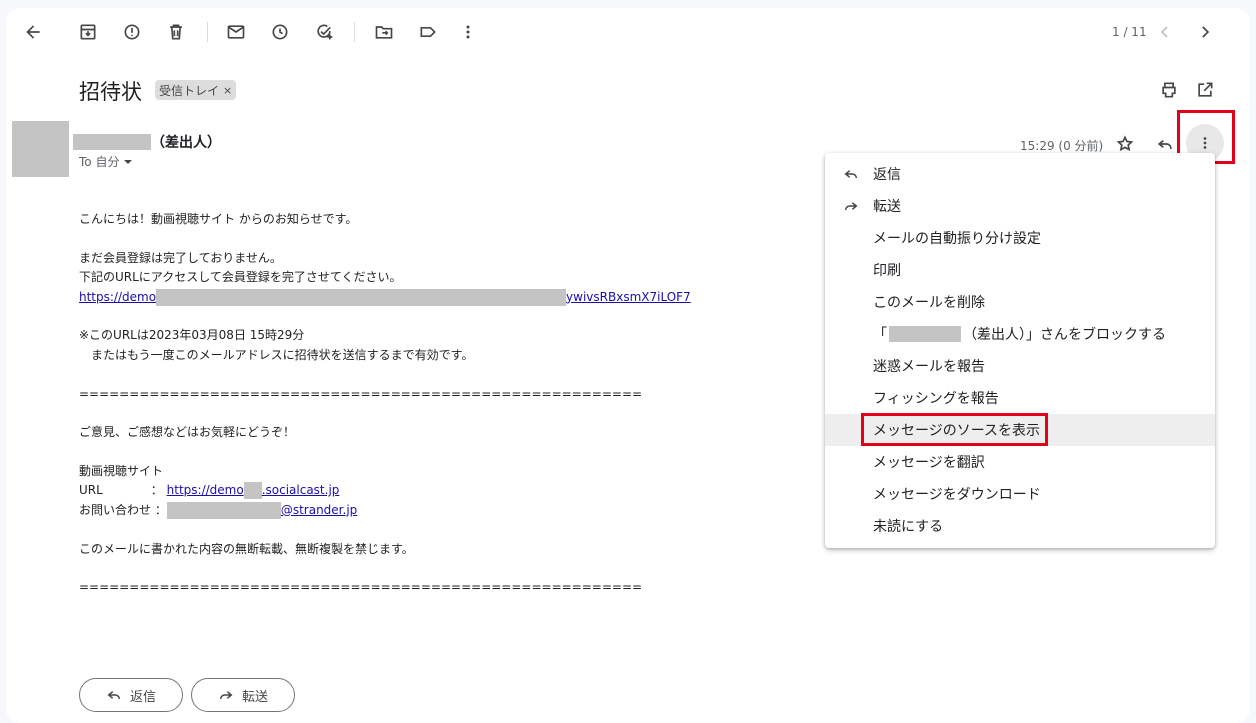 This screenshot has height=723, width=1256. Describe the element at coordinates (384, 32) in the screenshot. I see `move-to-folder-icon` at that location.